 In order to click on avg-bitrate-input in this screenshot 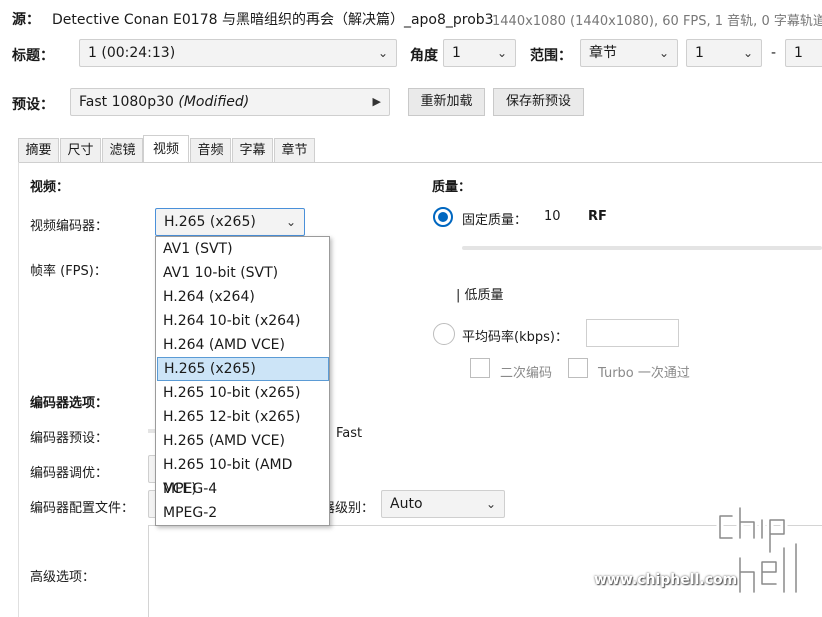, I will do `click(632, 333)`.